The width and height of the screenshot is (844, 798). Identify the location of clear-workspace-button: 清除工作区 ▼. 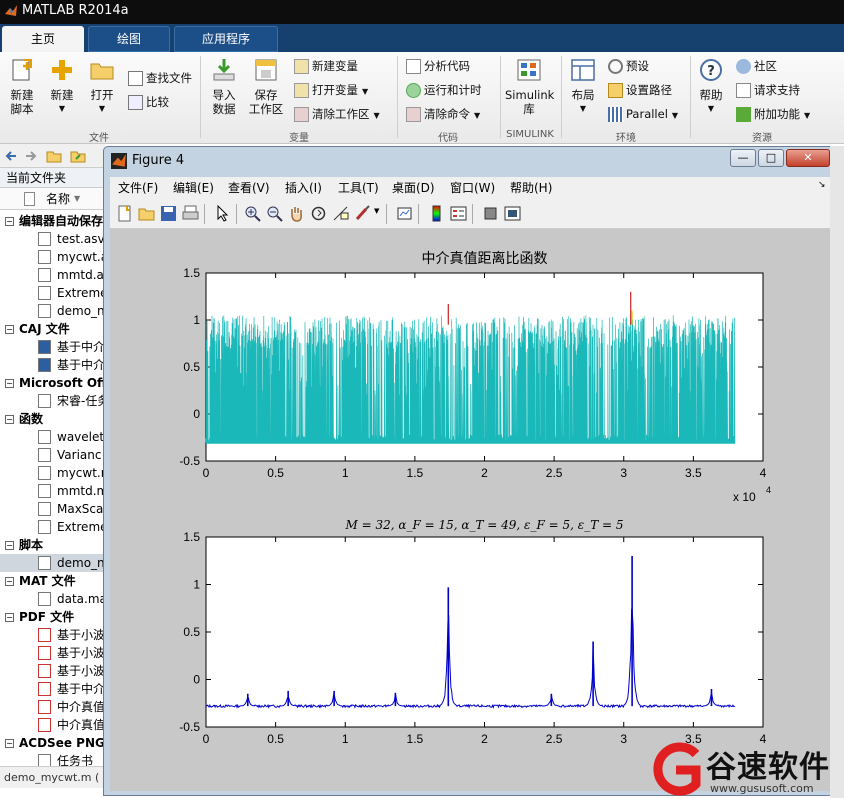
(337, 114).